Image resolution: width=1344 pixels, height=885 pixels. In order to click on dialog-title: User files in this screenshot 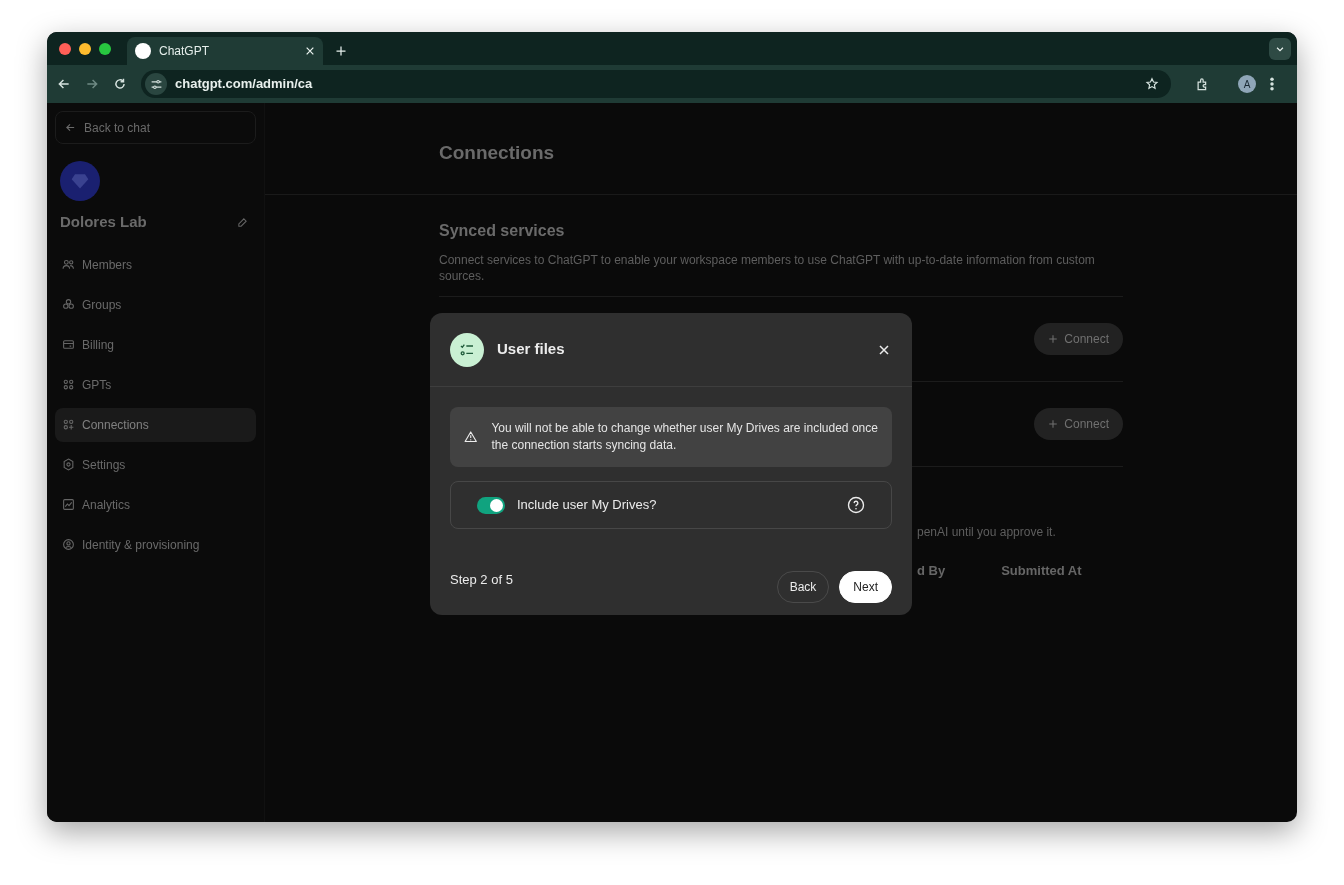, I will do `click(531, 349)`.